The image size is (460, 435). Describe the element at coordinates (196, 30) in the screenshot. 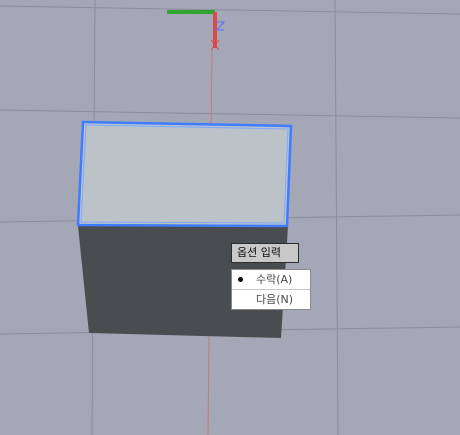

I see `axis-gizmo` at that location.